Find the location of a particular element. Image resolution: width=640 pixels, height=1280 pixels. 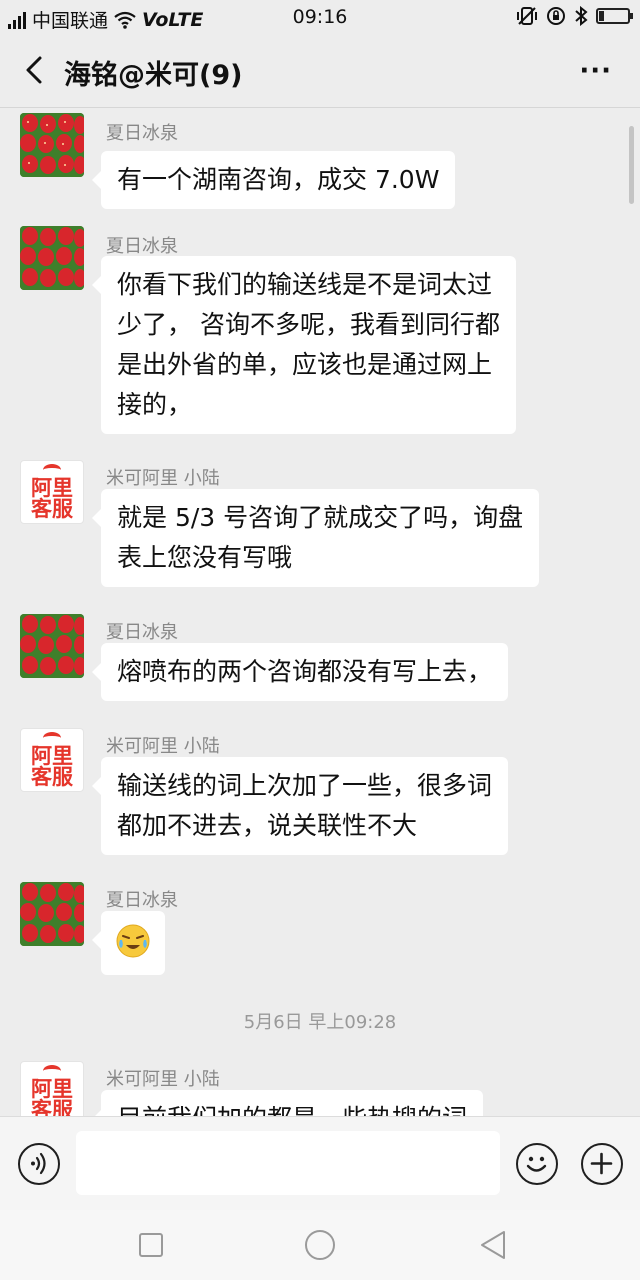

voice-button is located at coordinates (39, 1164).